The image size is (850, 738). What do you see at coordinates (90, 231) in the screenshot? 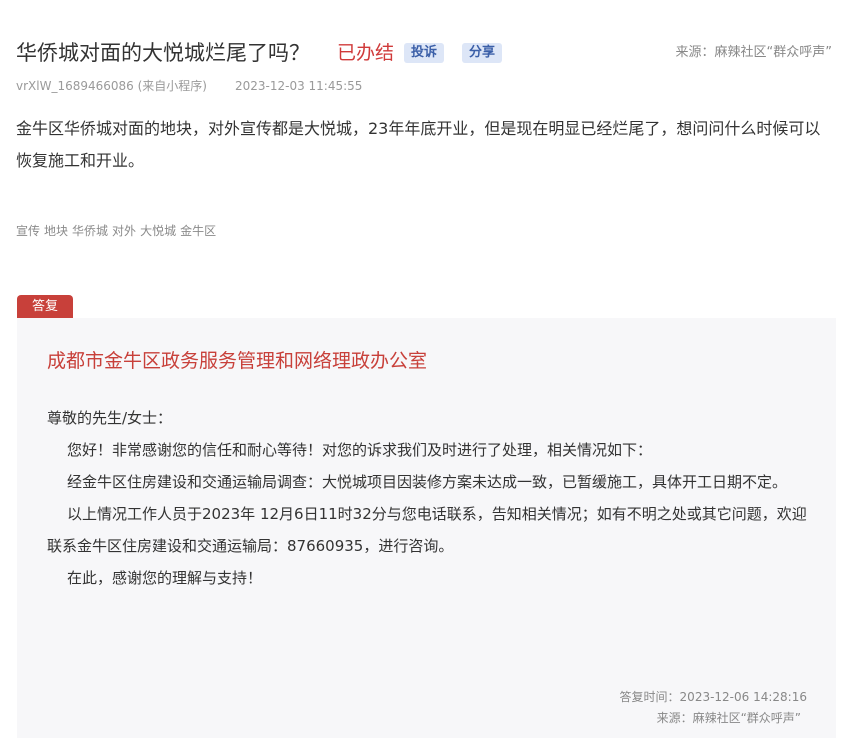
I see `keyword-item: 华侨城` at bounding box center [90, 231].